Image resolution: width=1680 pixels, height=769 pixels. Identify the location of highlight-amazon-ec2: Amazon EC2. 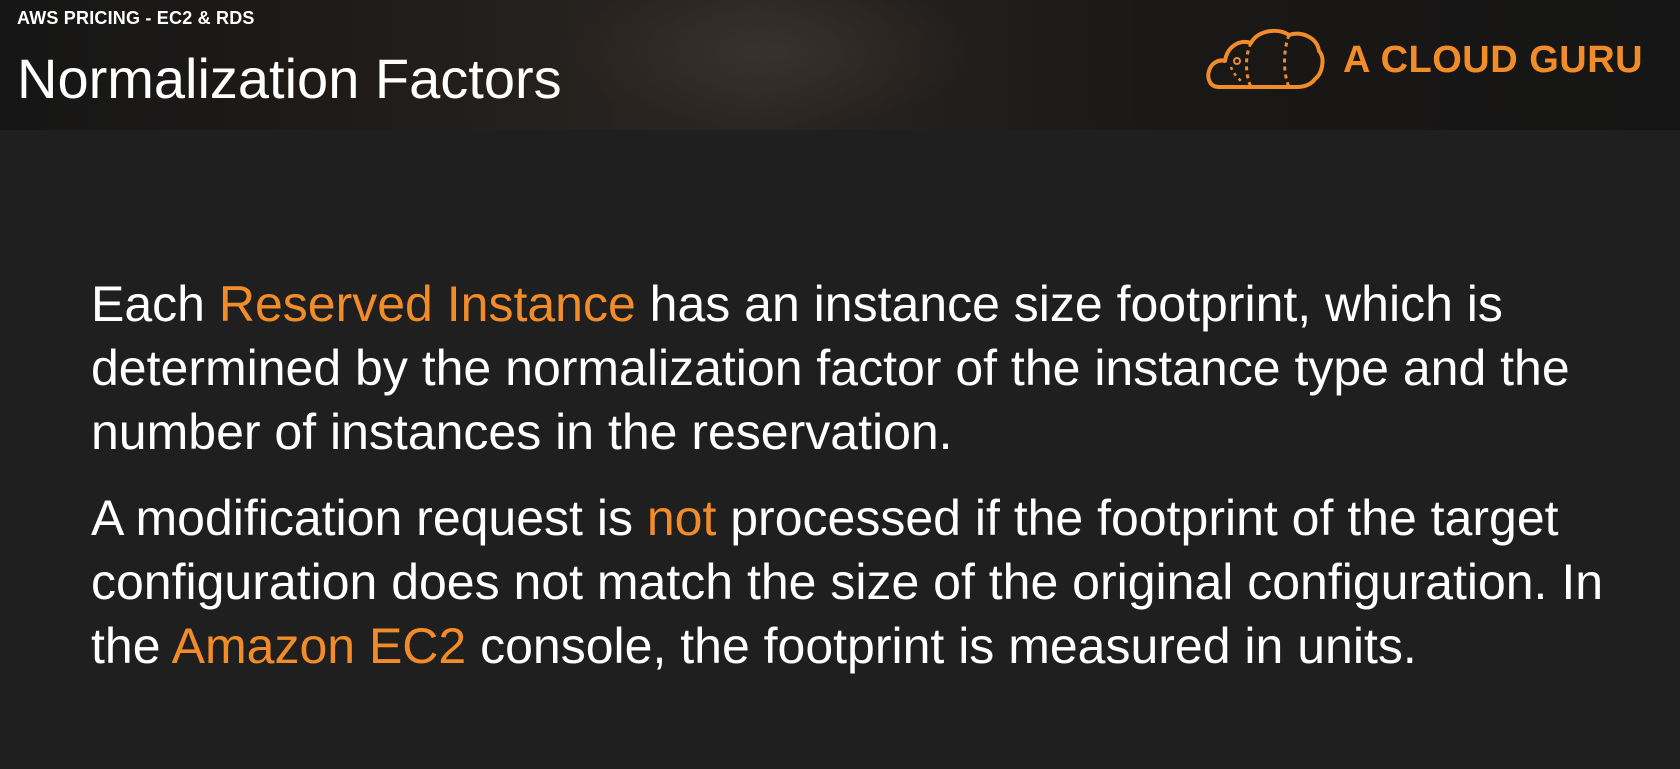
(319, 646).